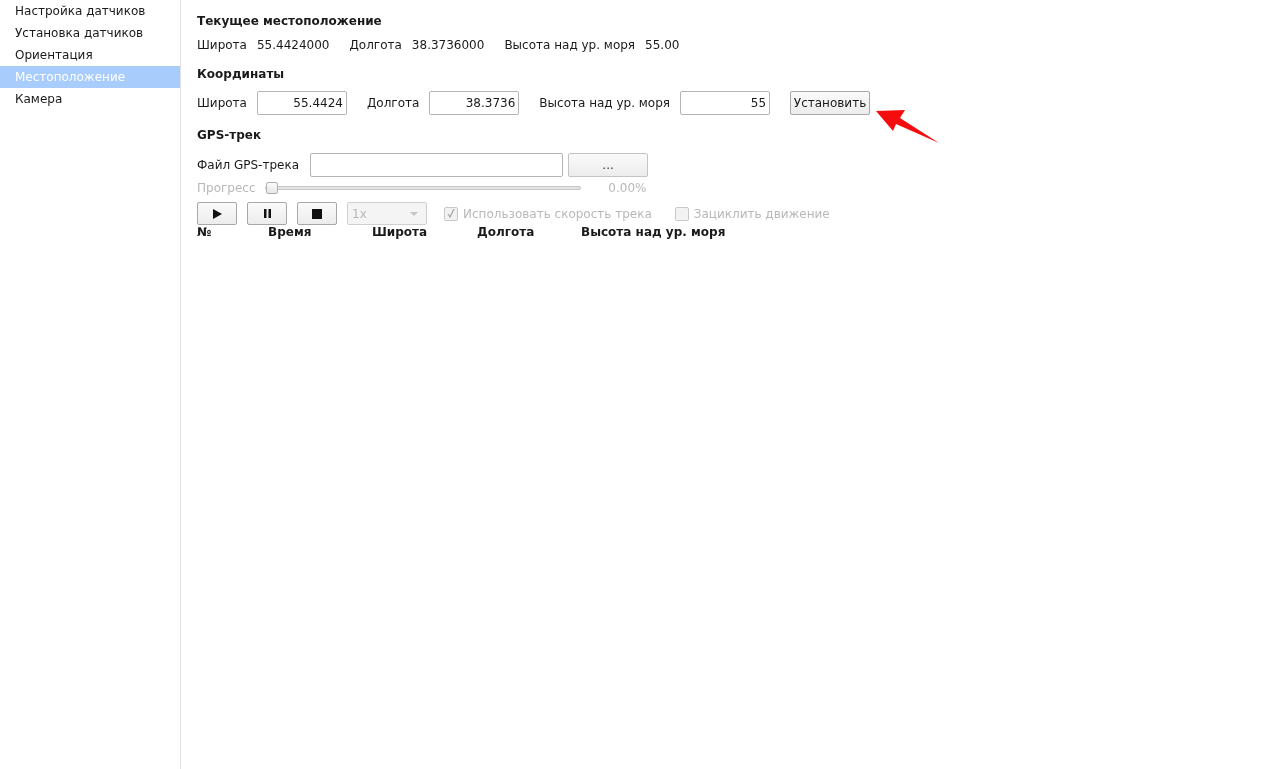  Describe the element at coordinates (290, 232) in the screenshot. I see `column-header: Время` at that location.